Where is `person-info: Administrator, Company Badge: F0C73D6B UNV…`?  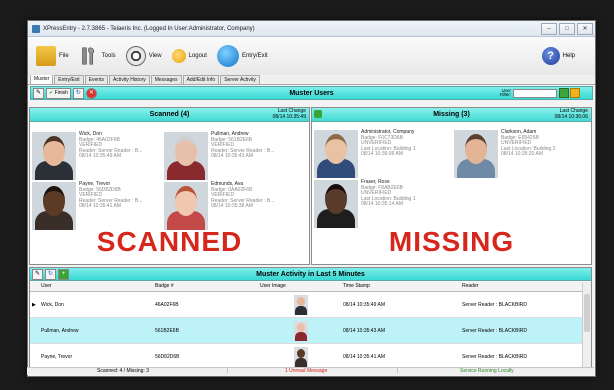 person-info: Administrator, Company Badge: F0C73D6B UNV… is located at coordinates (388, 143).